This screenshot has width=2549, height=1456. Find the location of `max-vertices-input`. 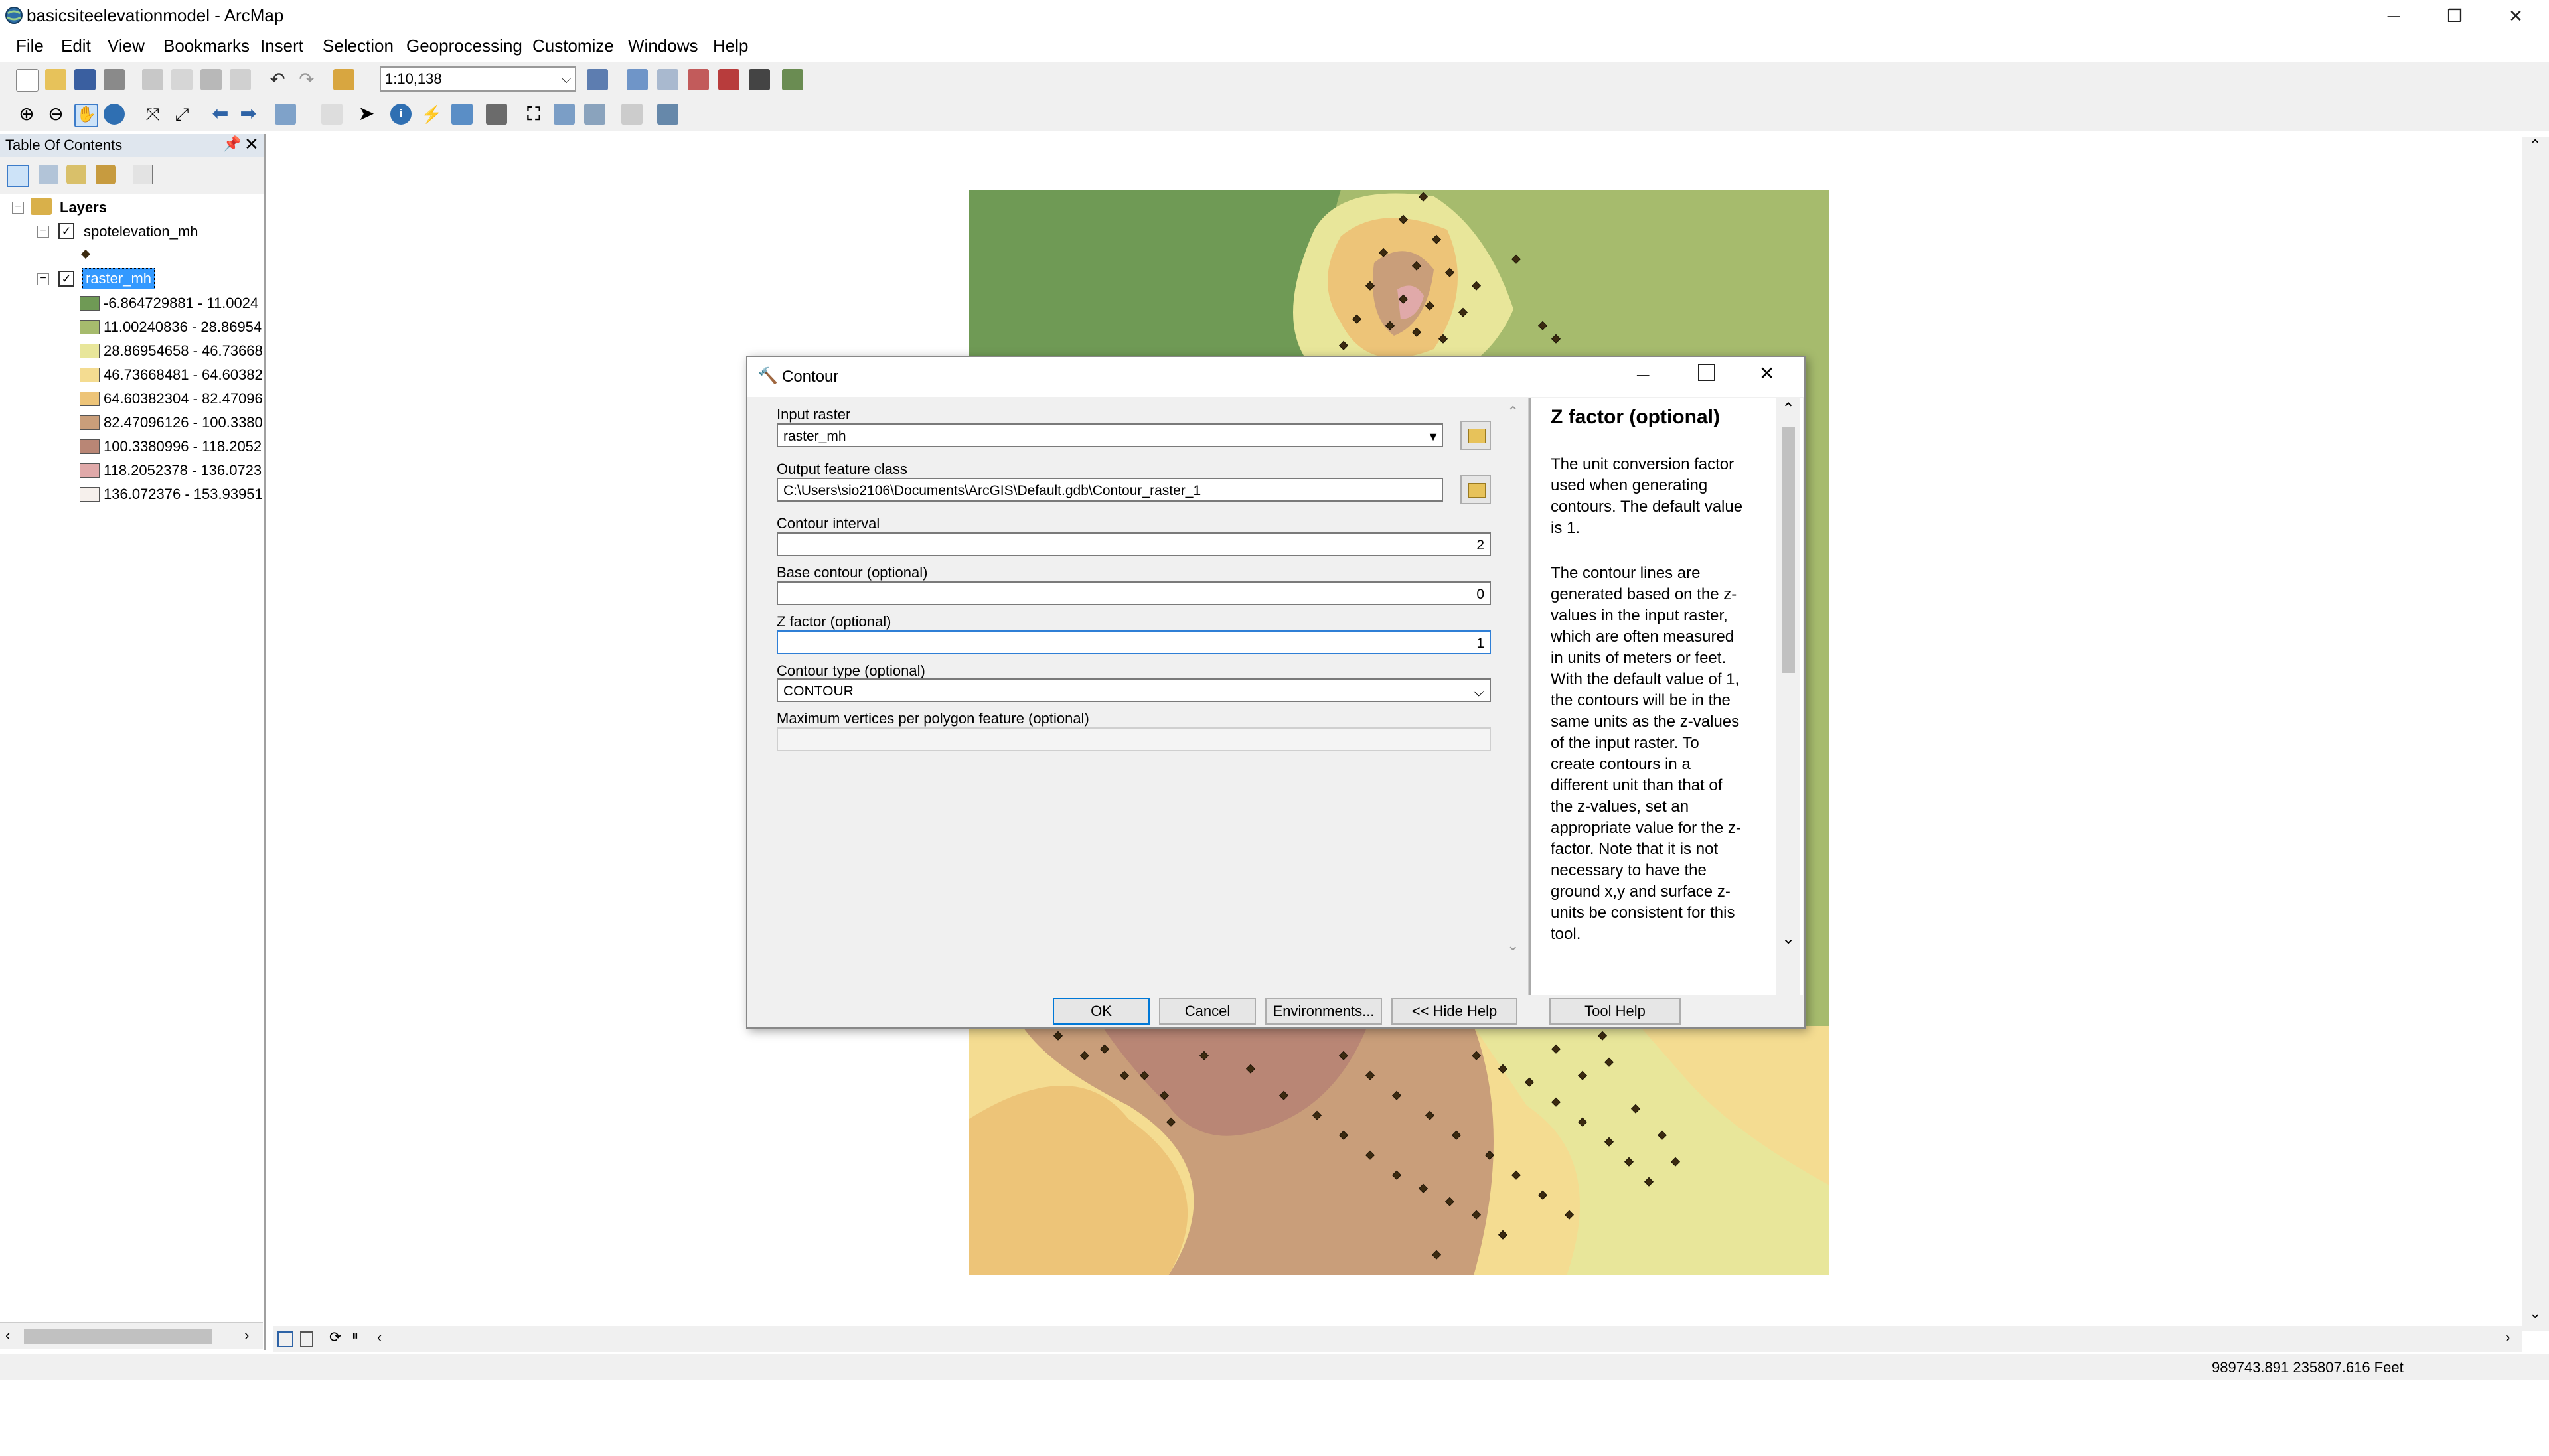

max-vertices-input is located at coordinates (1134, 739).